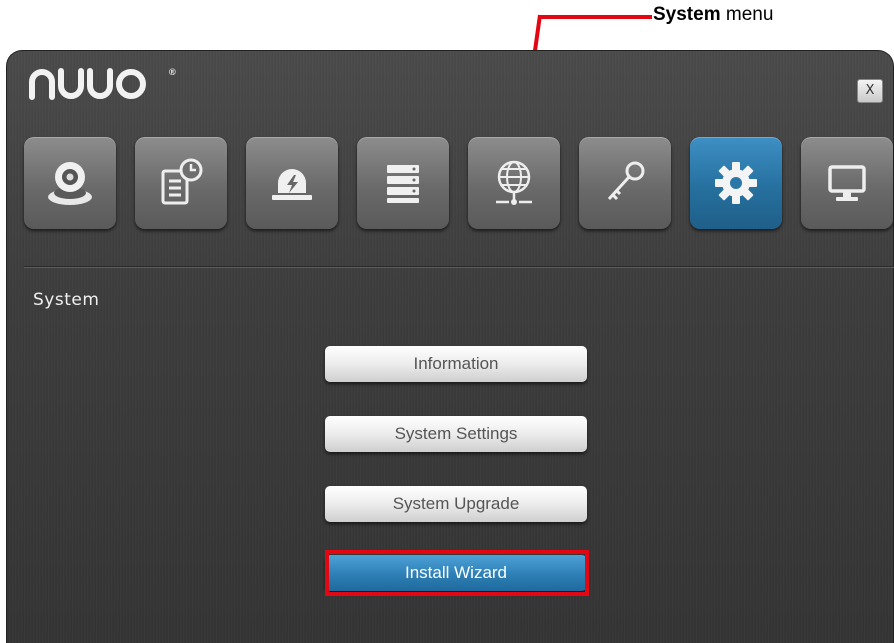  I want to click on system-settings-button: System Settings, so click(456, 434).